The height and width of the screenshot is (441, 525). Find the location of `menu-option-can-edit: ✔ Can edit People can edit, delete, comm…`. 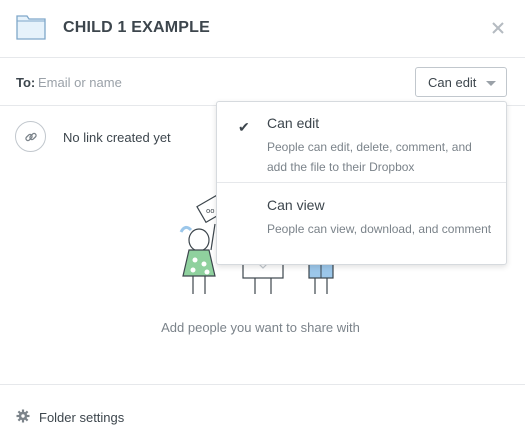

menu-option-can-edit: ✔ Can edit People can edit, delete, comm… is located at coordinates (361, 142).